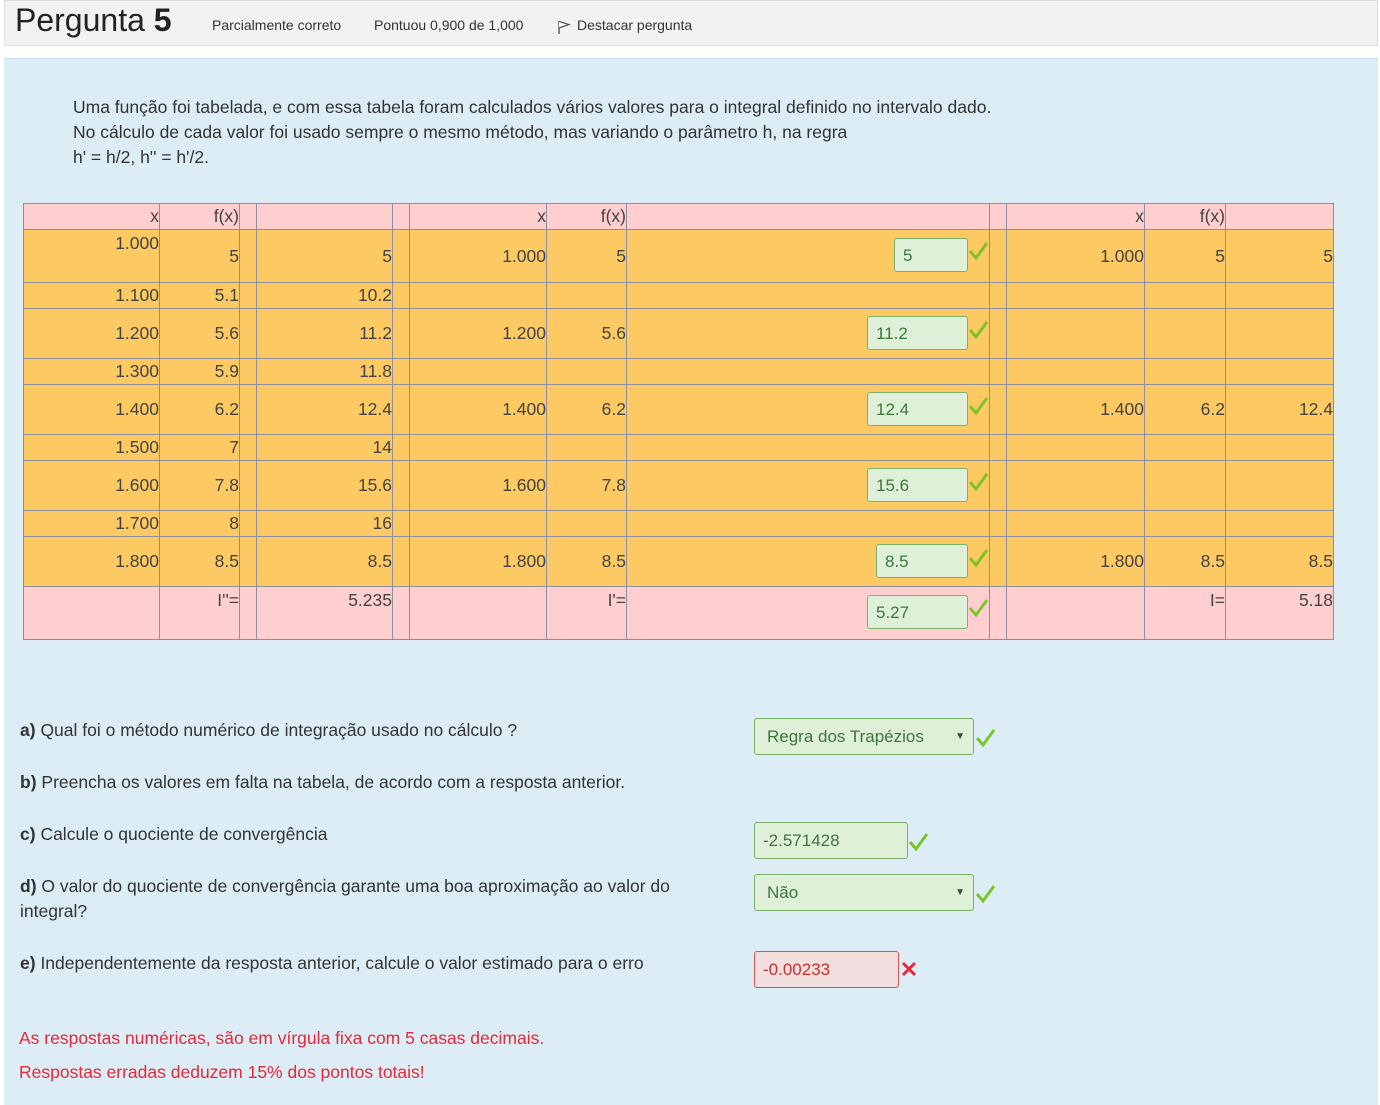  I want to click on method-select: Regra dos Trapézios ▼, so click(864, 736).